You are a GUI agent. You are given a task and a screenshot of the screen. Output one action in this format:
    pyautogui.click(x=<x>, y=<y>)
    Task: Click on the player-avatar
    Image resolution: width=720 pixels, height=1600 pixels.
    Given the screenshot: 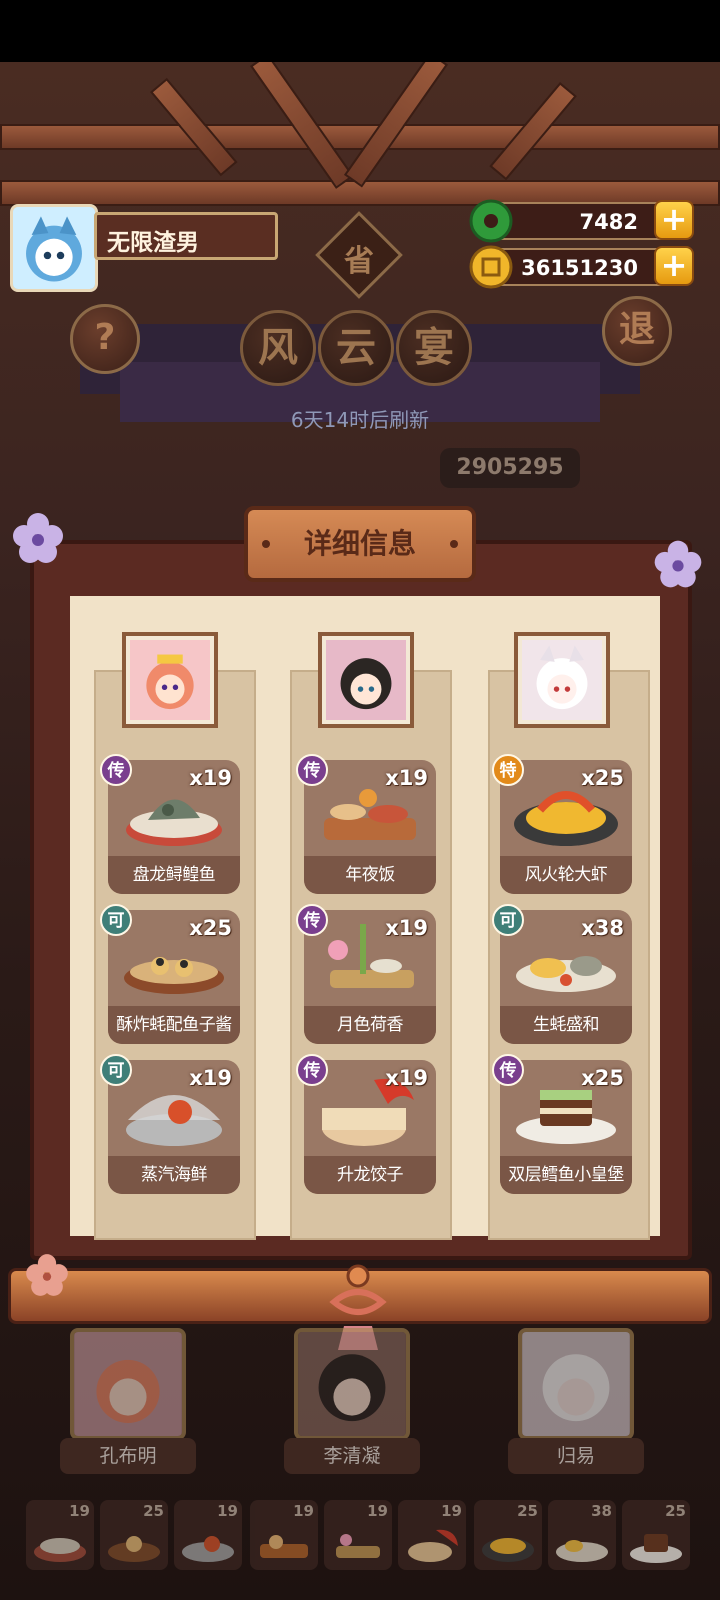 What is the action you would take?
    pyautogui.click(x=54, y=248)
    